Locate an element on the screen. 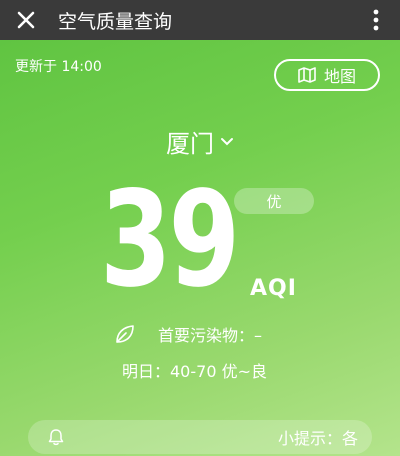  tip-bar: 小提示：各 is located at coordinates (200, 437).